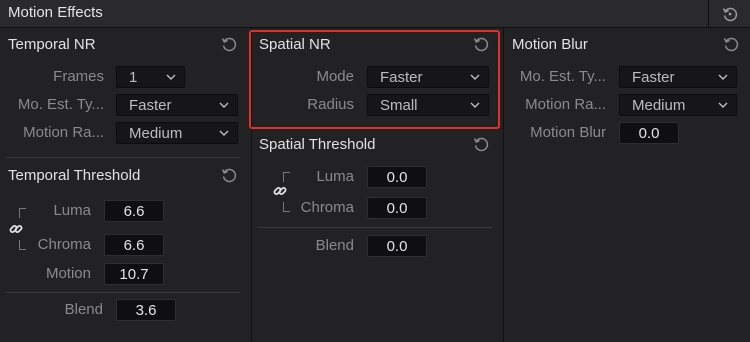 This screenshot has width=750, height=342. Describe the element at coordinates (334, 245) in the screenshot. I see `spatial-blend-label: Blend` at that location.